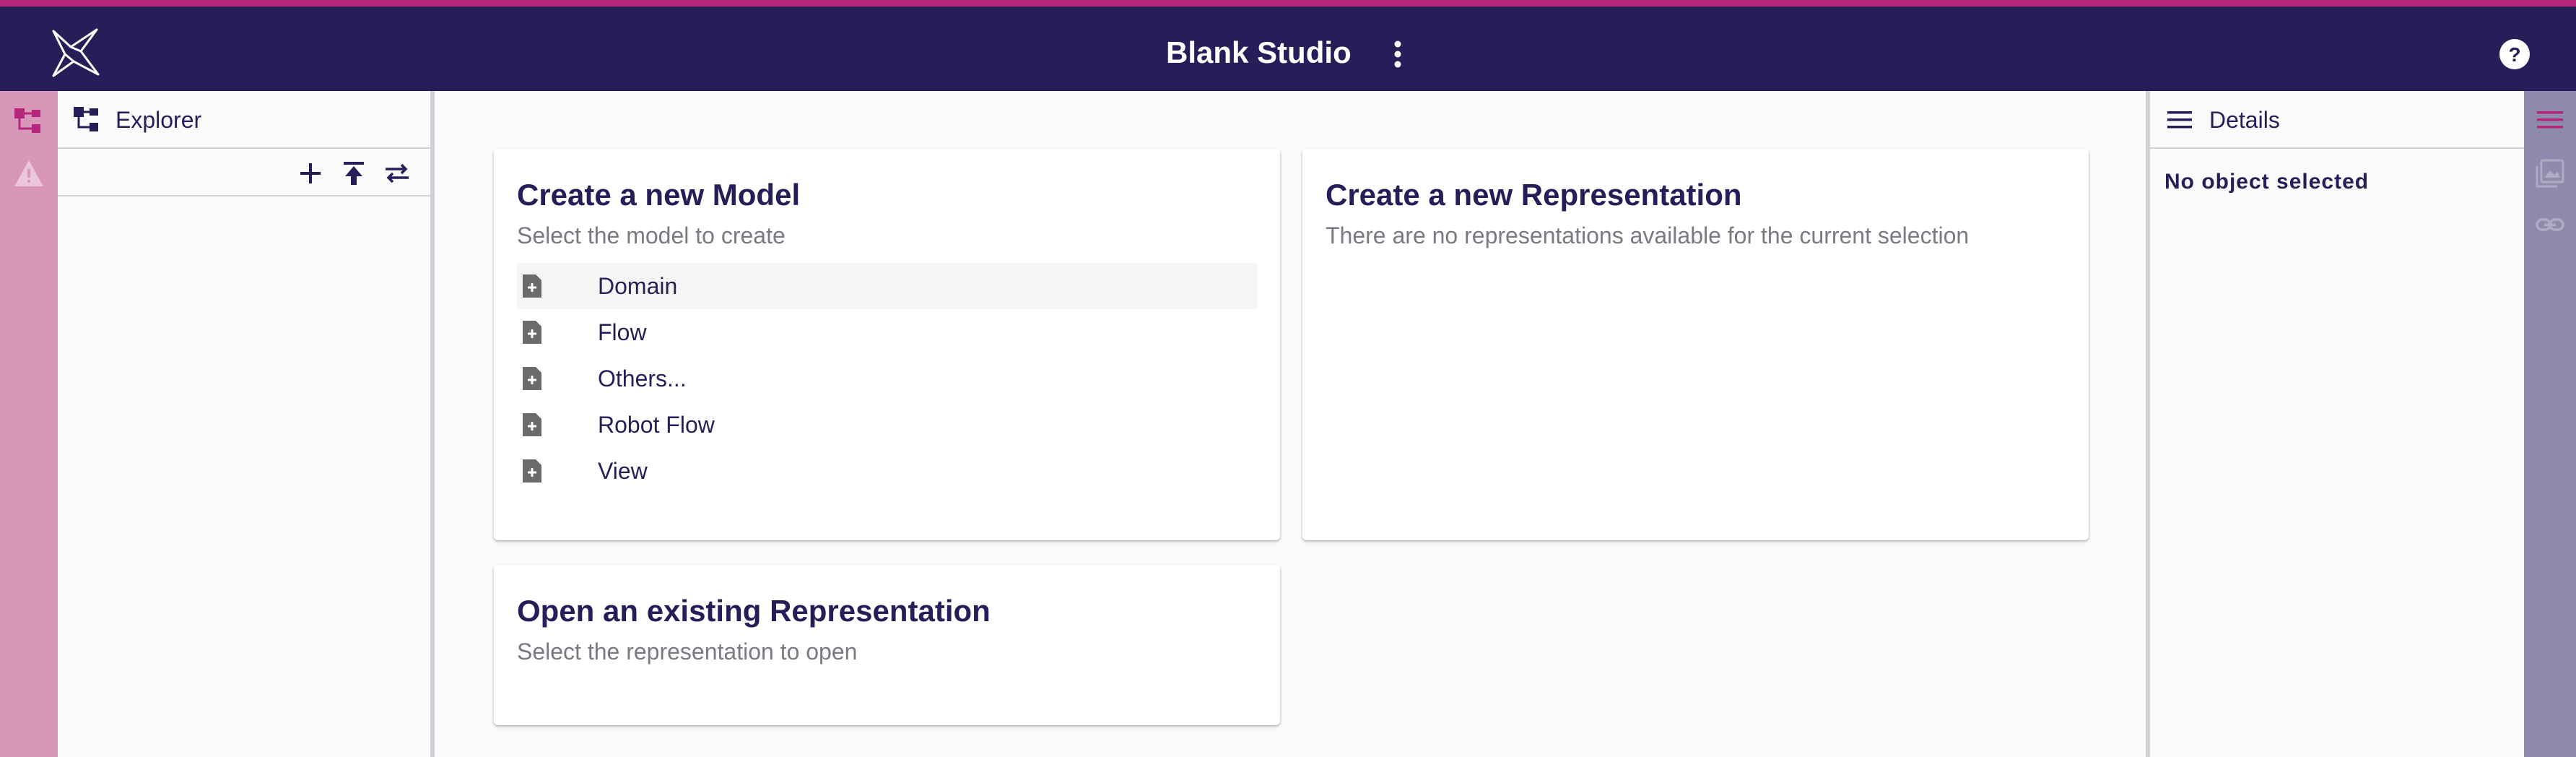 The image size is (2576, 757). Describe the element at coordinates (2550, 173) in the screenshot. I see `image-gallery-icon` at that location.